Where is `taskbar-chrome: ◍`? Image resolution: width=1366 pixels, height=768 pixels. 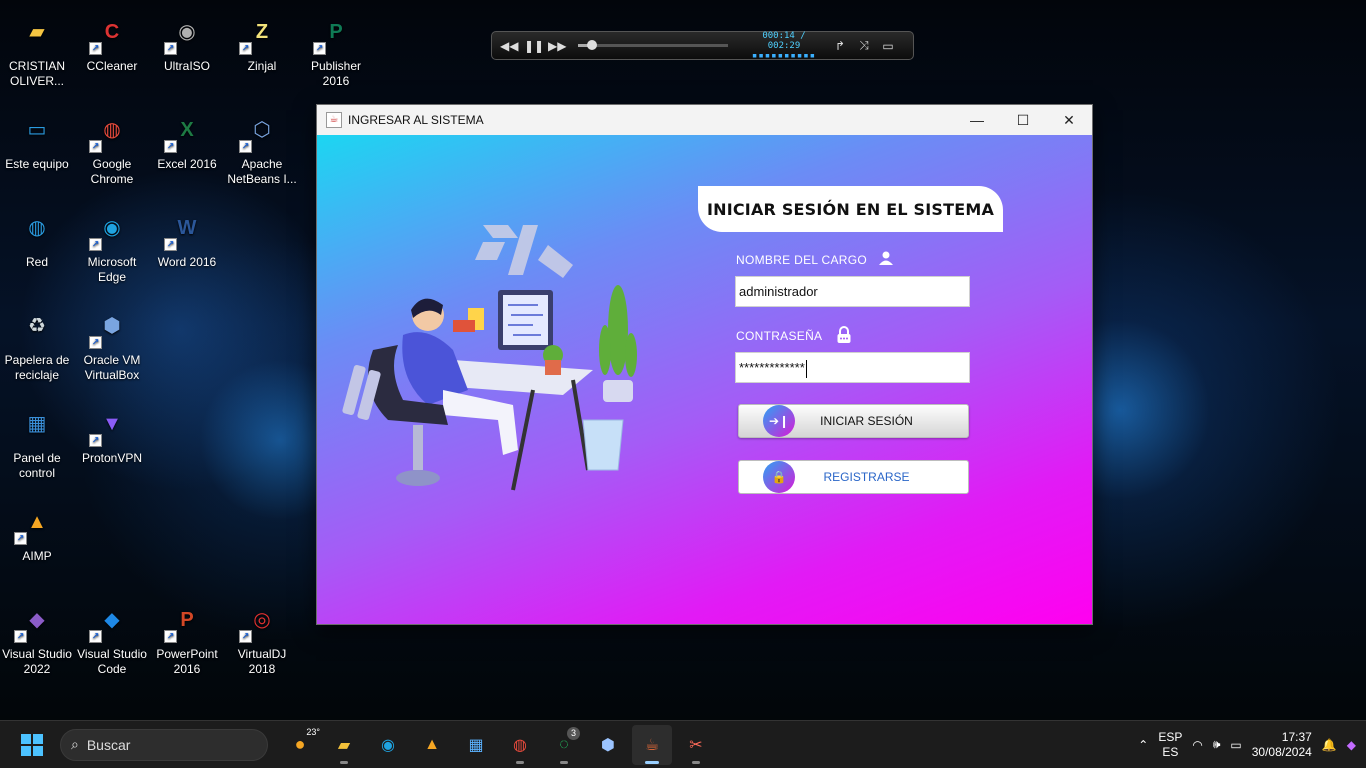 taskbar-chrome: ◍ is located at coordinates (520, 745).